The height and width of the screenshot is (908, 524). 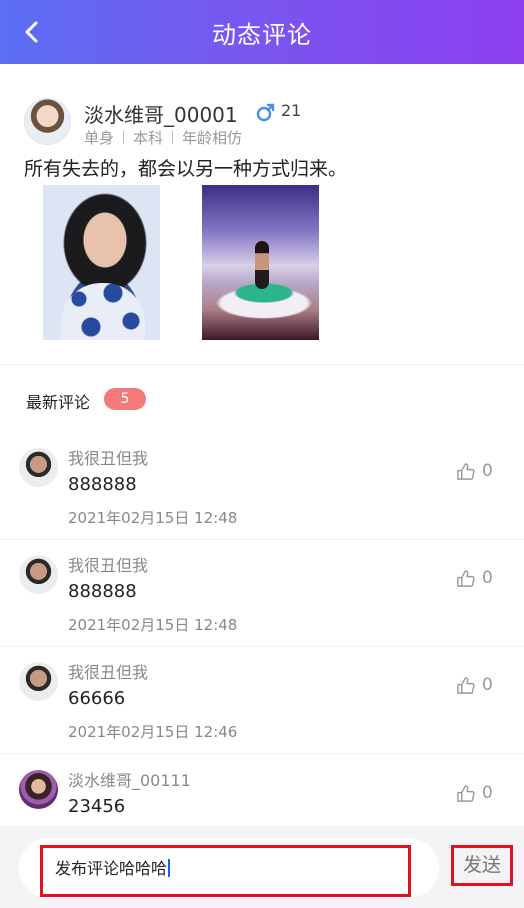 I want to click on tag-age-match: 年龄相仿, so click(x=212, y=138).